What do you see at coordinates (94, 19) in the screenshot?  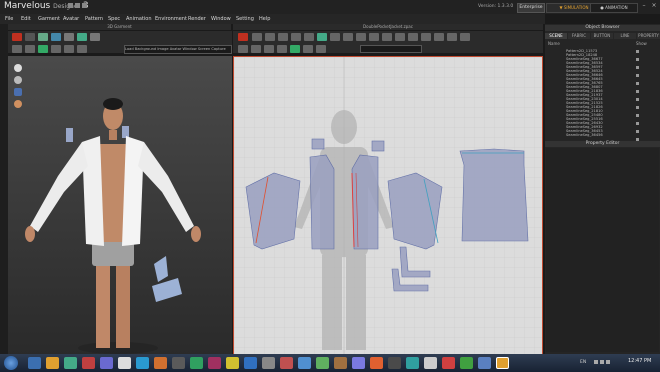 I see `menu-pattern: Pattern` at bounding box center [94, 19].